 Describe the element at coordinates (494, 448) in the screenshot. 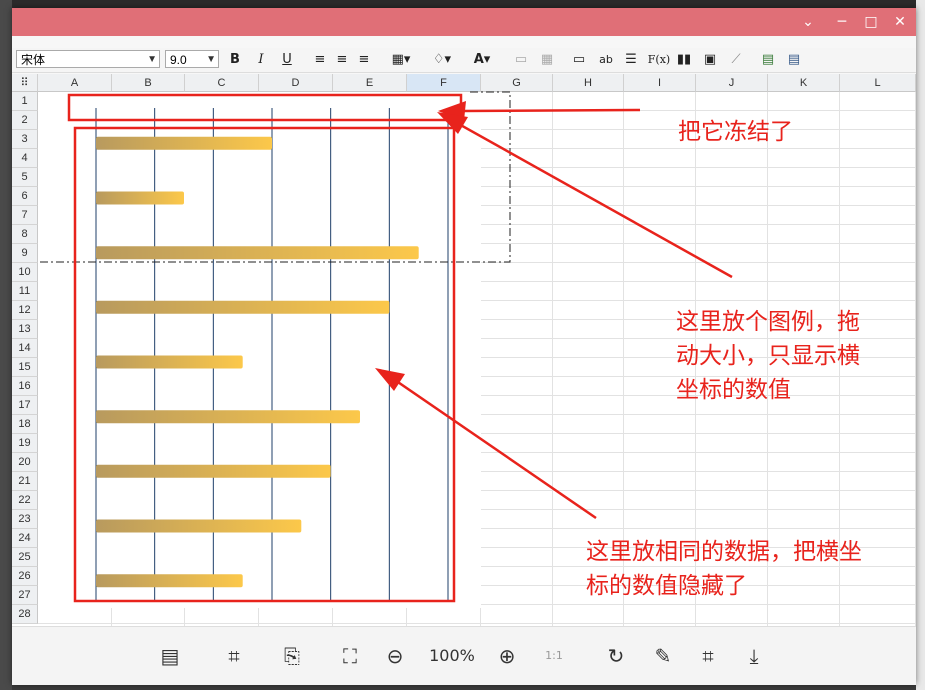

I see `arrow-data` at that location.